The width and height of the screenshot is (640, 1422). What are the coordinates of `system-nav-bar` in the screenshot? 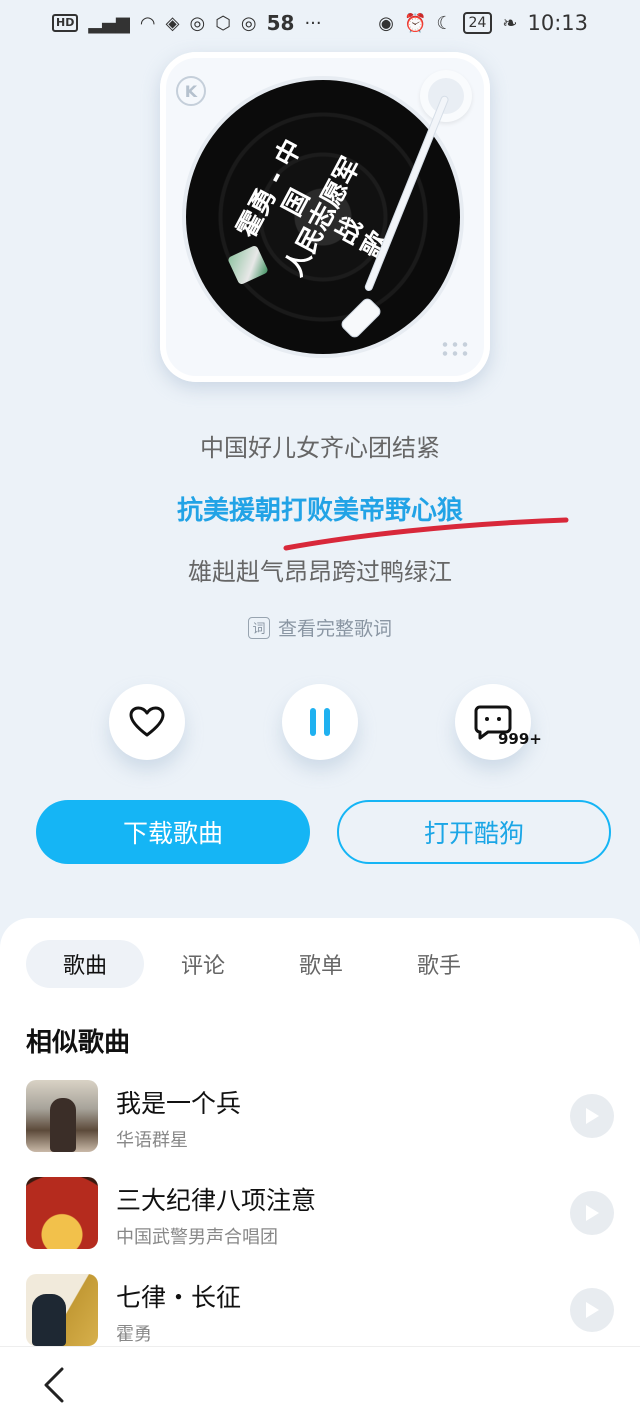 It's located at (320, 1384).